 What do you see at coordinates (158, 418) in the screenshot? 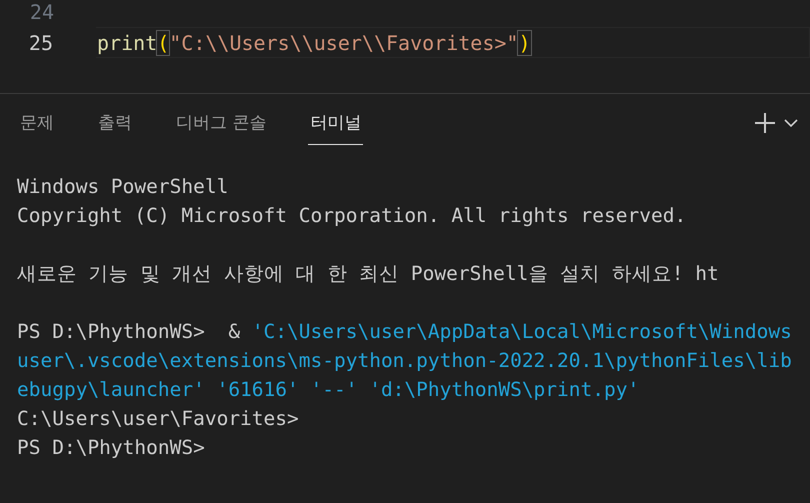
I see `terminal-line: C:\Users\user\Favorites>` at bounding box center [158, 418].